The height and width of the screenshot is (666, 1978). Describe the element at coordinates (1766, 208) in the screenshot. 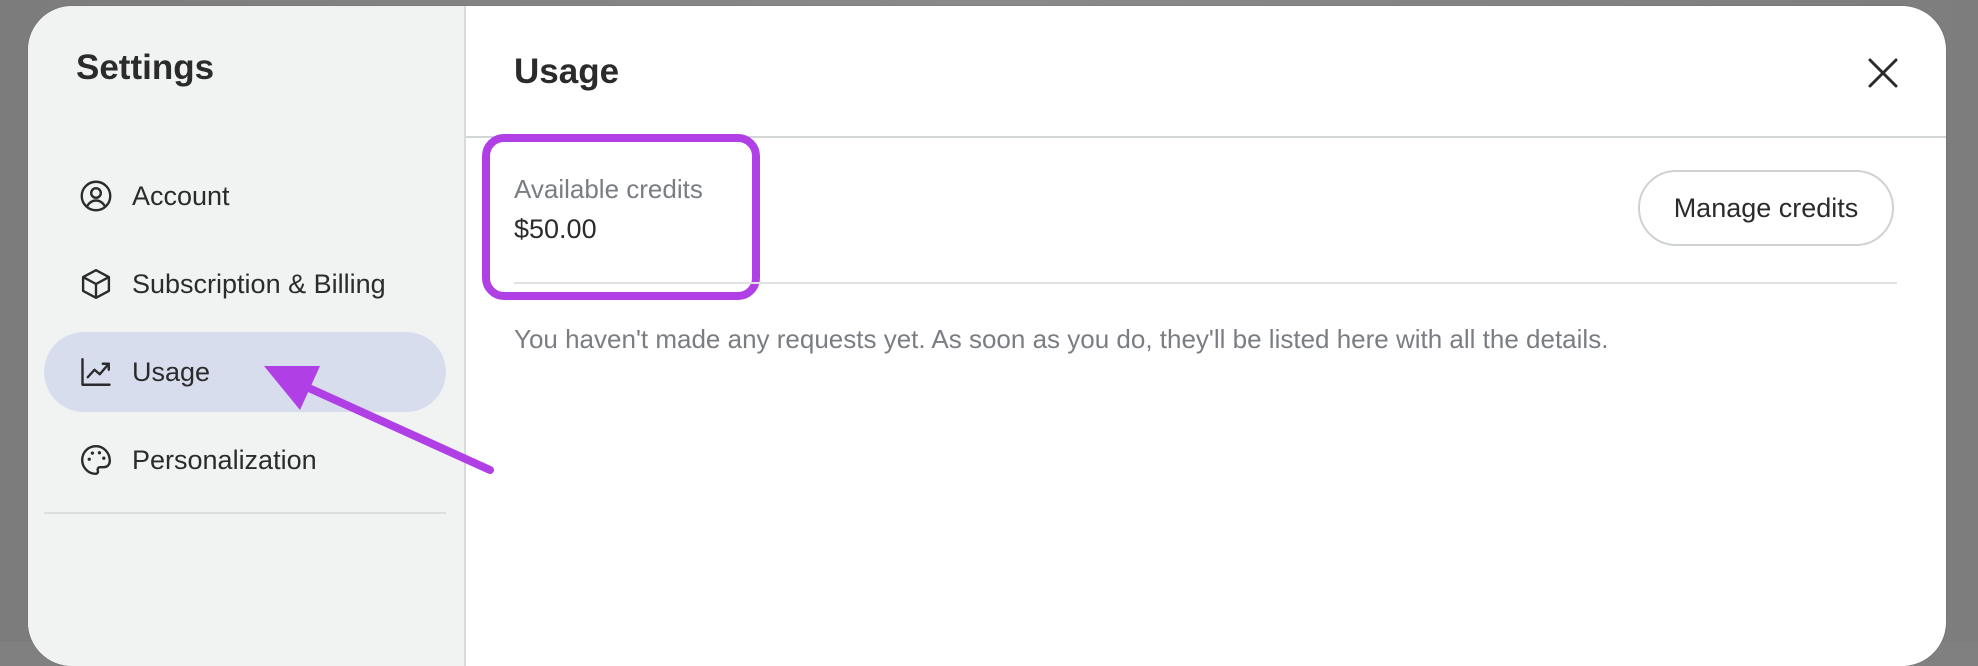

I see `manage-credits-button: Manage credits` at that location.